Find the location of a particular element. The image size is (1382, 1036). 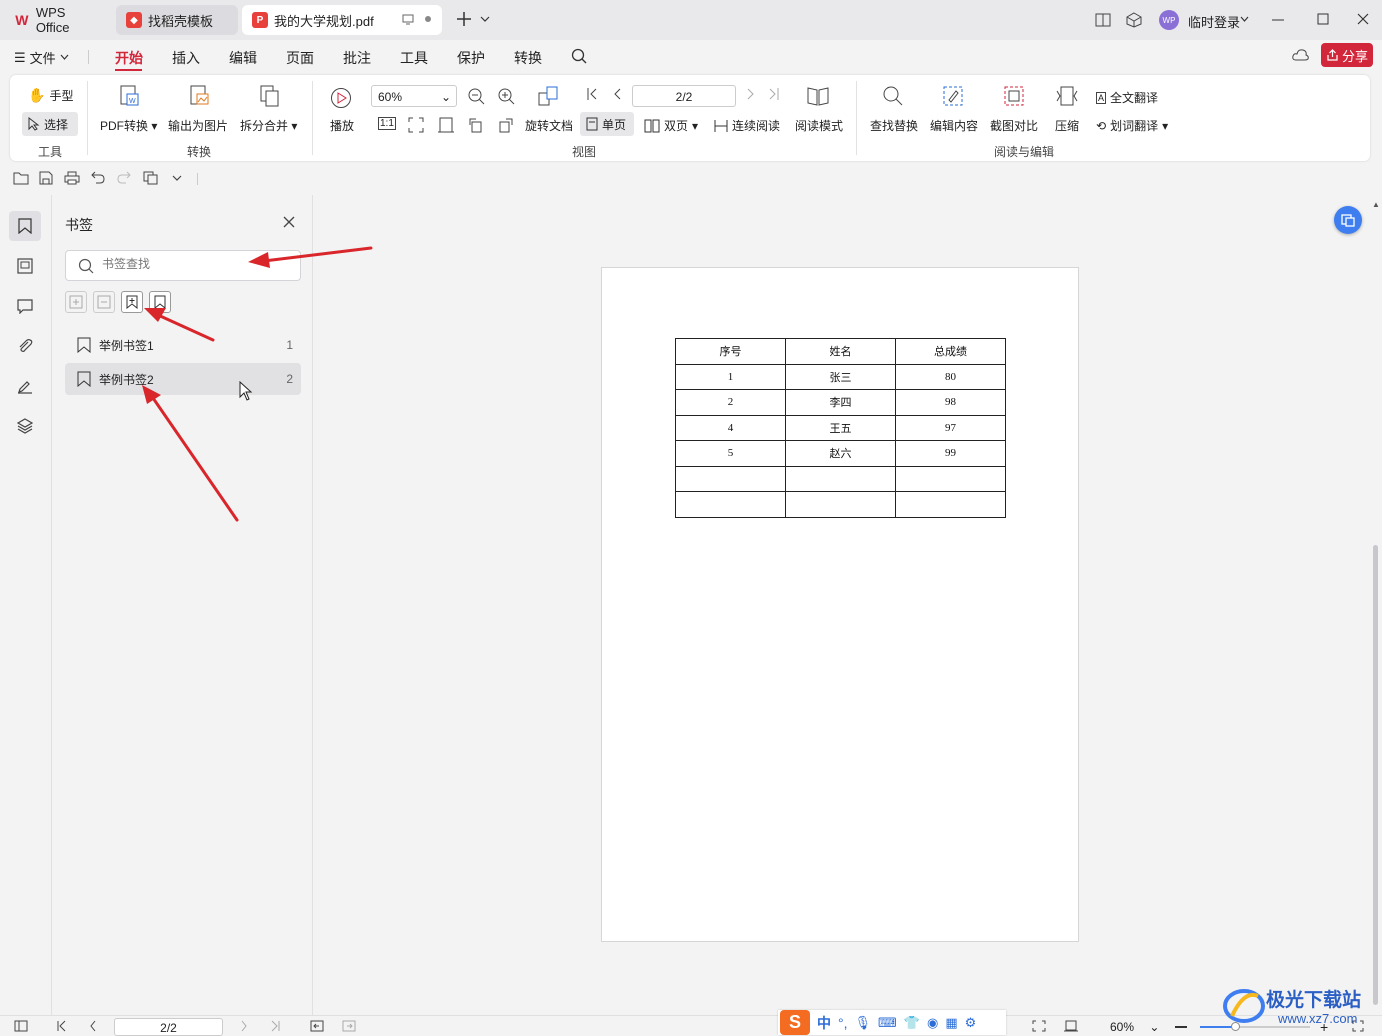

maximize-icon is located at coordinates (1323, 19).